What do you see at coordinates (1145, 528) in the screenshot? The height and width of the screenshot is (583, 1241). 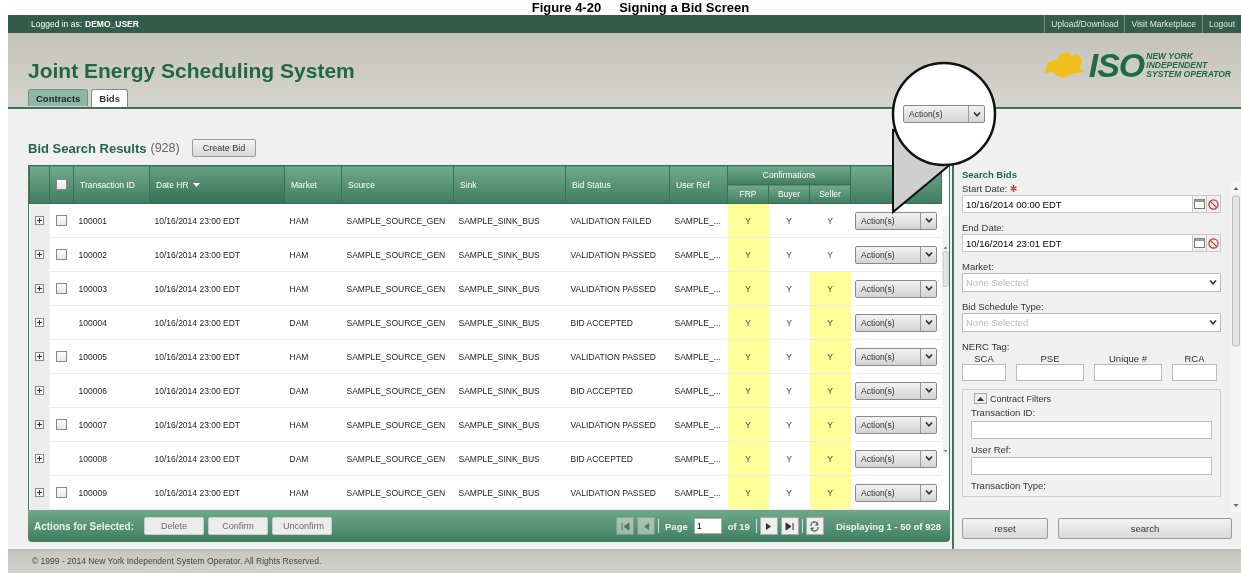 I see `search-button: search` at bounding box center [1145, 528].